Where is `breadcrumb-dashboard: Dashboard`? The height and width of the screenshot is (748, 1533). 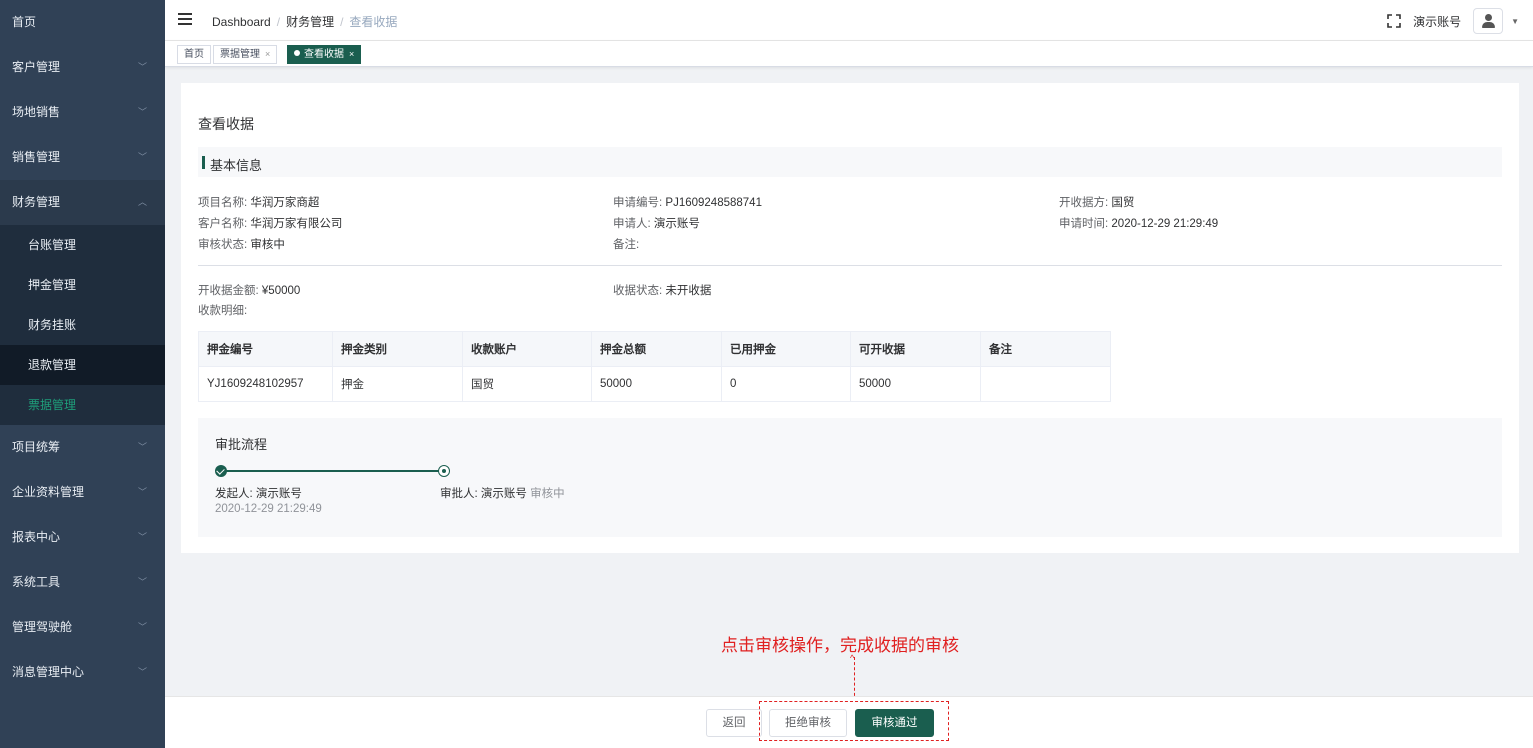 breadcrumb-dashboard: Dashboard is located at coordinates (241, 22).